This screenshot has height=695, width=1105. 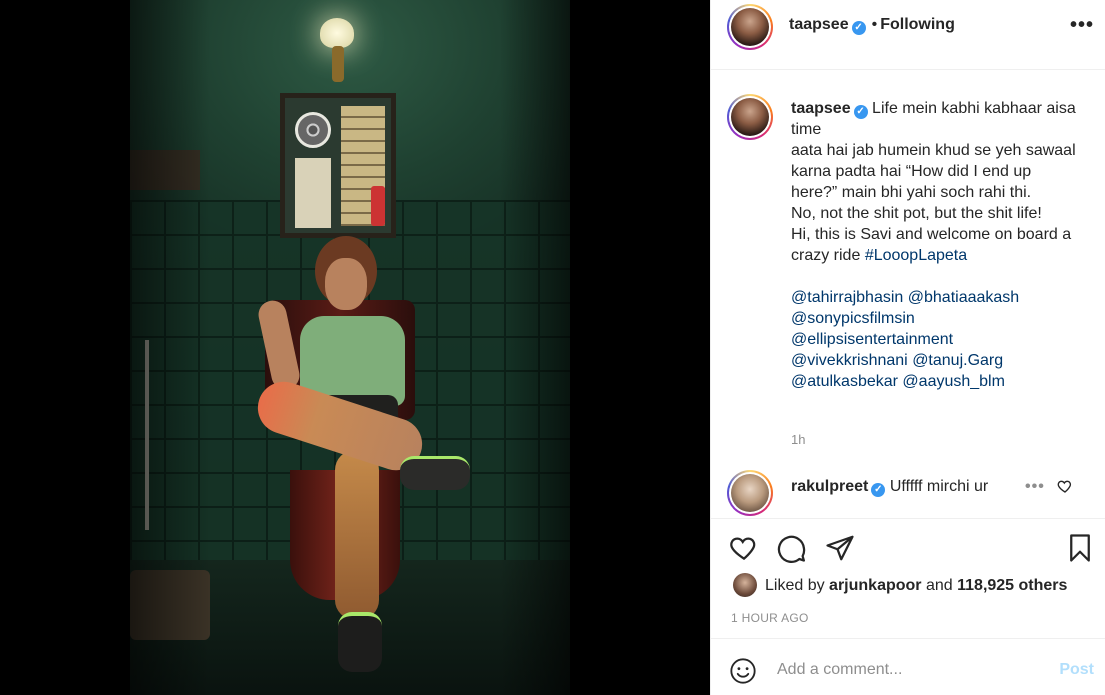 I want to click on author-name-row: taapsee ✓ • Following, so click(x=872, y=25).